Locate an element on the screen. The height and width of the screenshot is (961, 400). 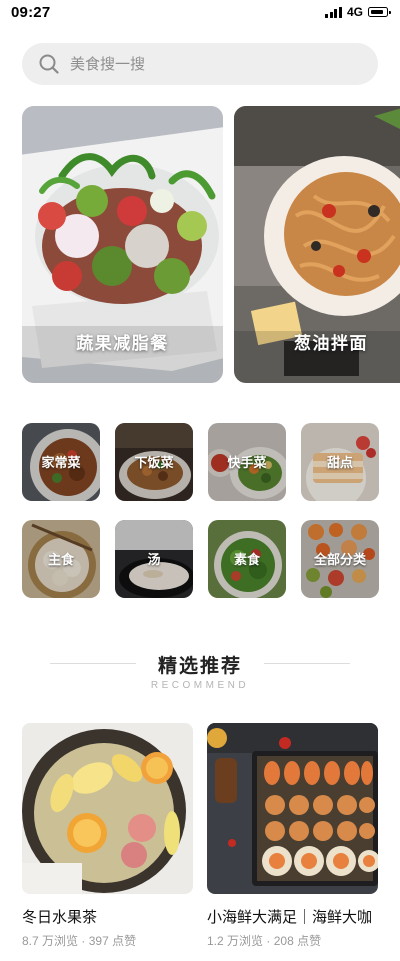
likes-count: 397 点赞 is located at coordinates (112, 941).